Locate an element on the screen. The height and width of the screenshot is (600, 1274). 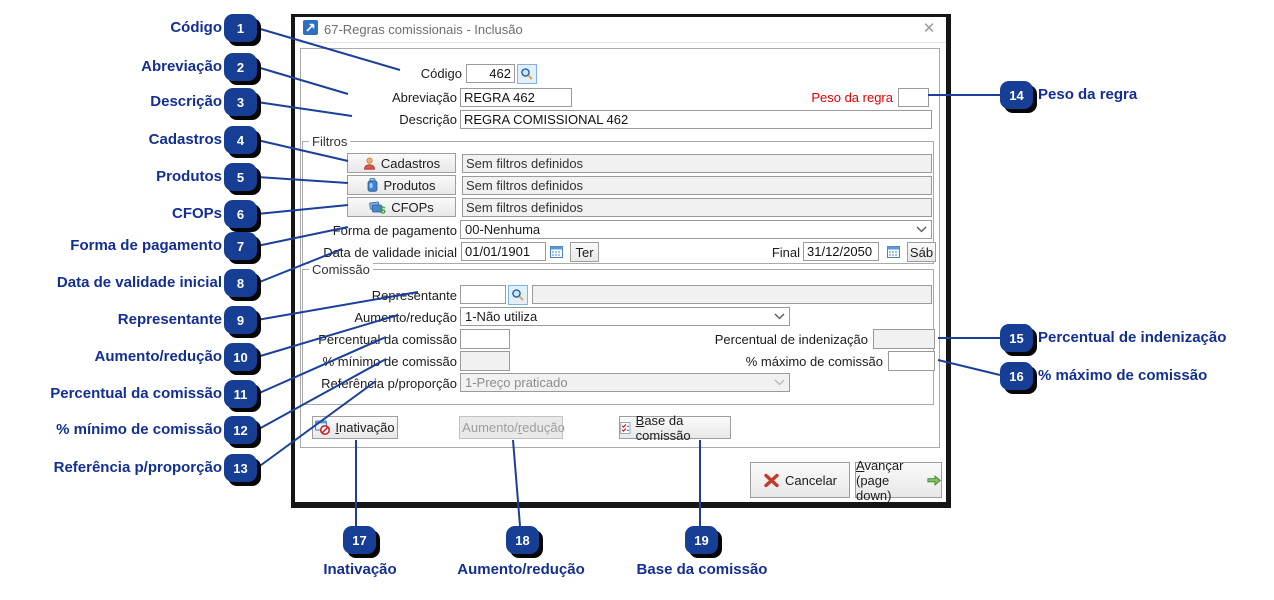
callout-badge-10: 10 is located at coordinates (240, 357).